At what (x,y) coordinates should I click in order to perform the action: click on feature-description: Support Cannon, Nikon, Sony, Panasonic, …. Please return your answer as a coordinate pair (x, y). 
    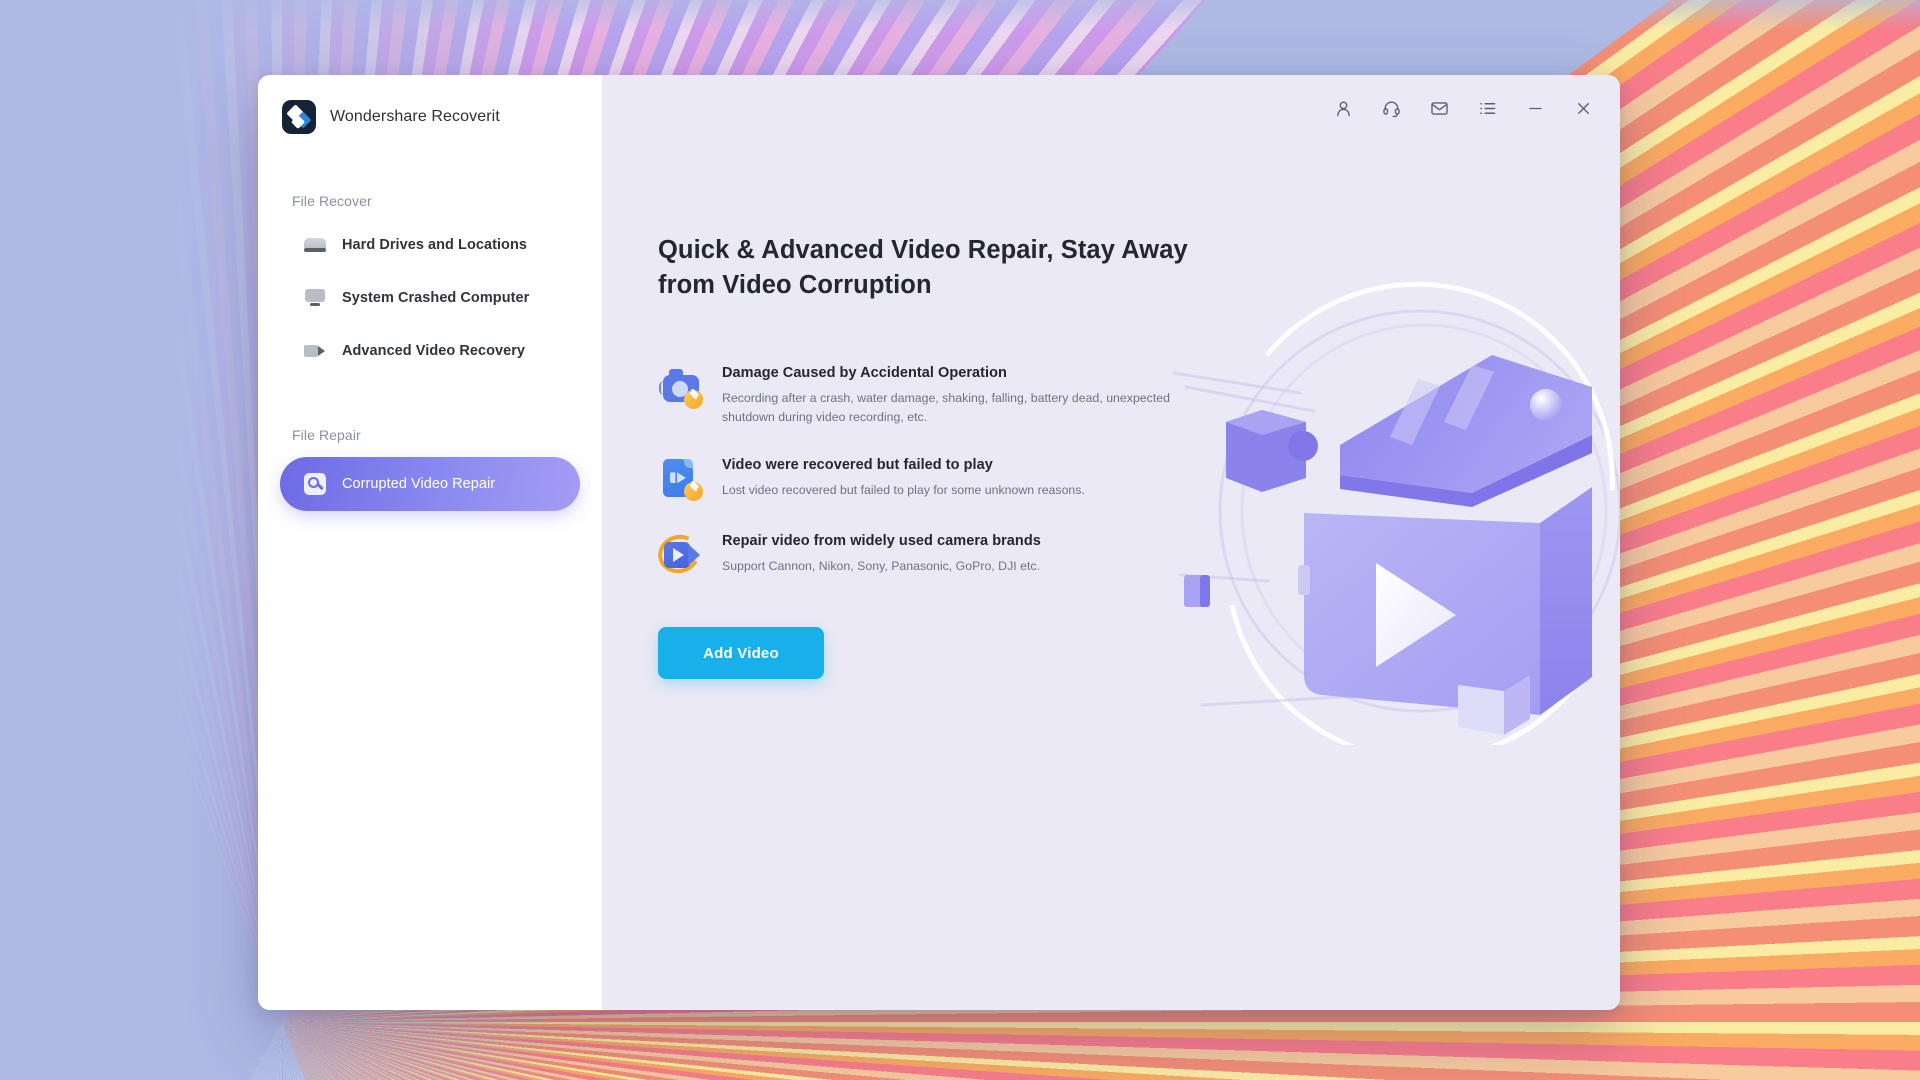
    Looking at the image, I should click on (881, 566).